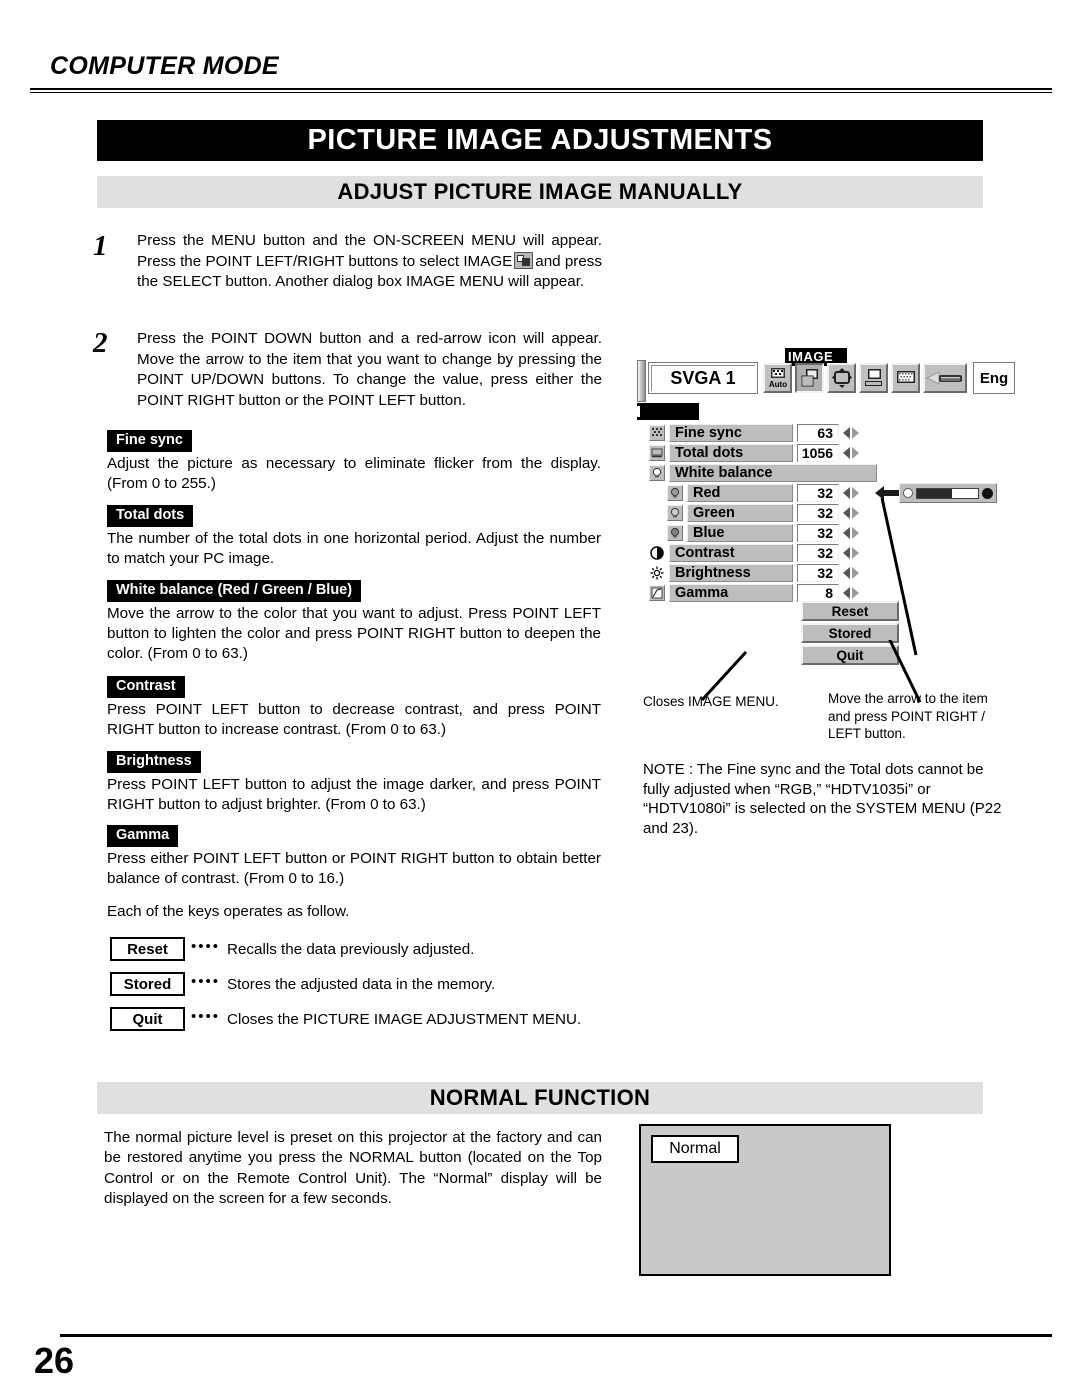 The width and height of the screenshot is (1080, 1397). Describe the element at coordinates (851, 573) in the screenshot. I see `osd-arrows-brightness` at that location.